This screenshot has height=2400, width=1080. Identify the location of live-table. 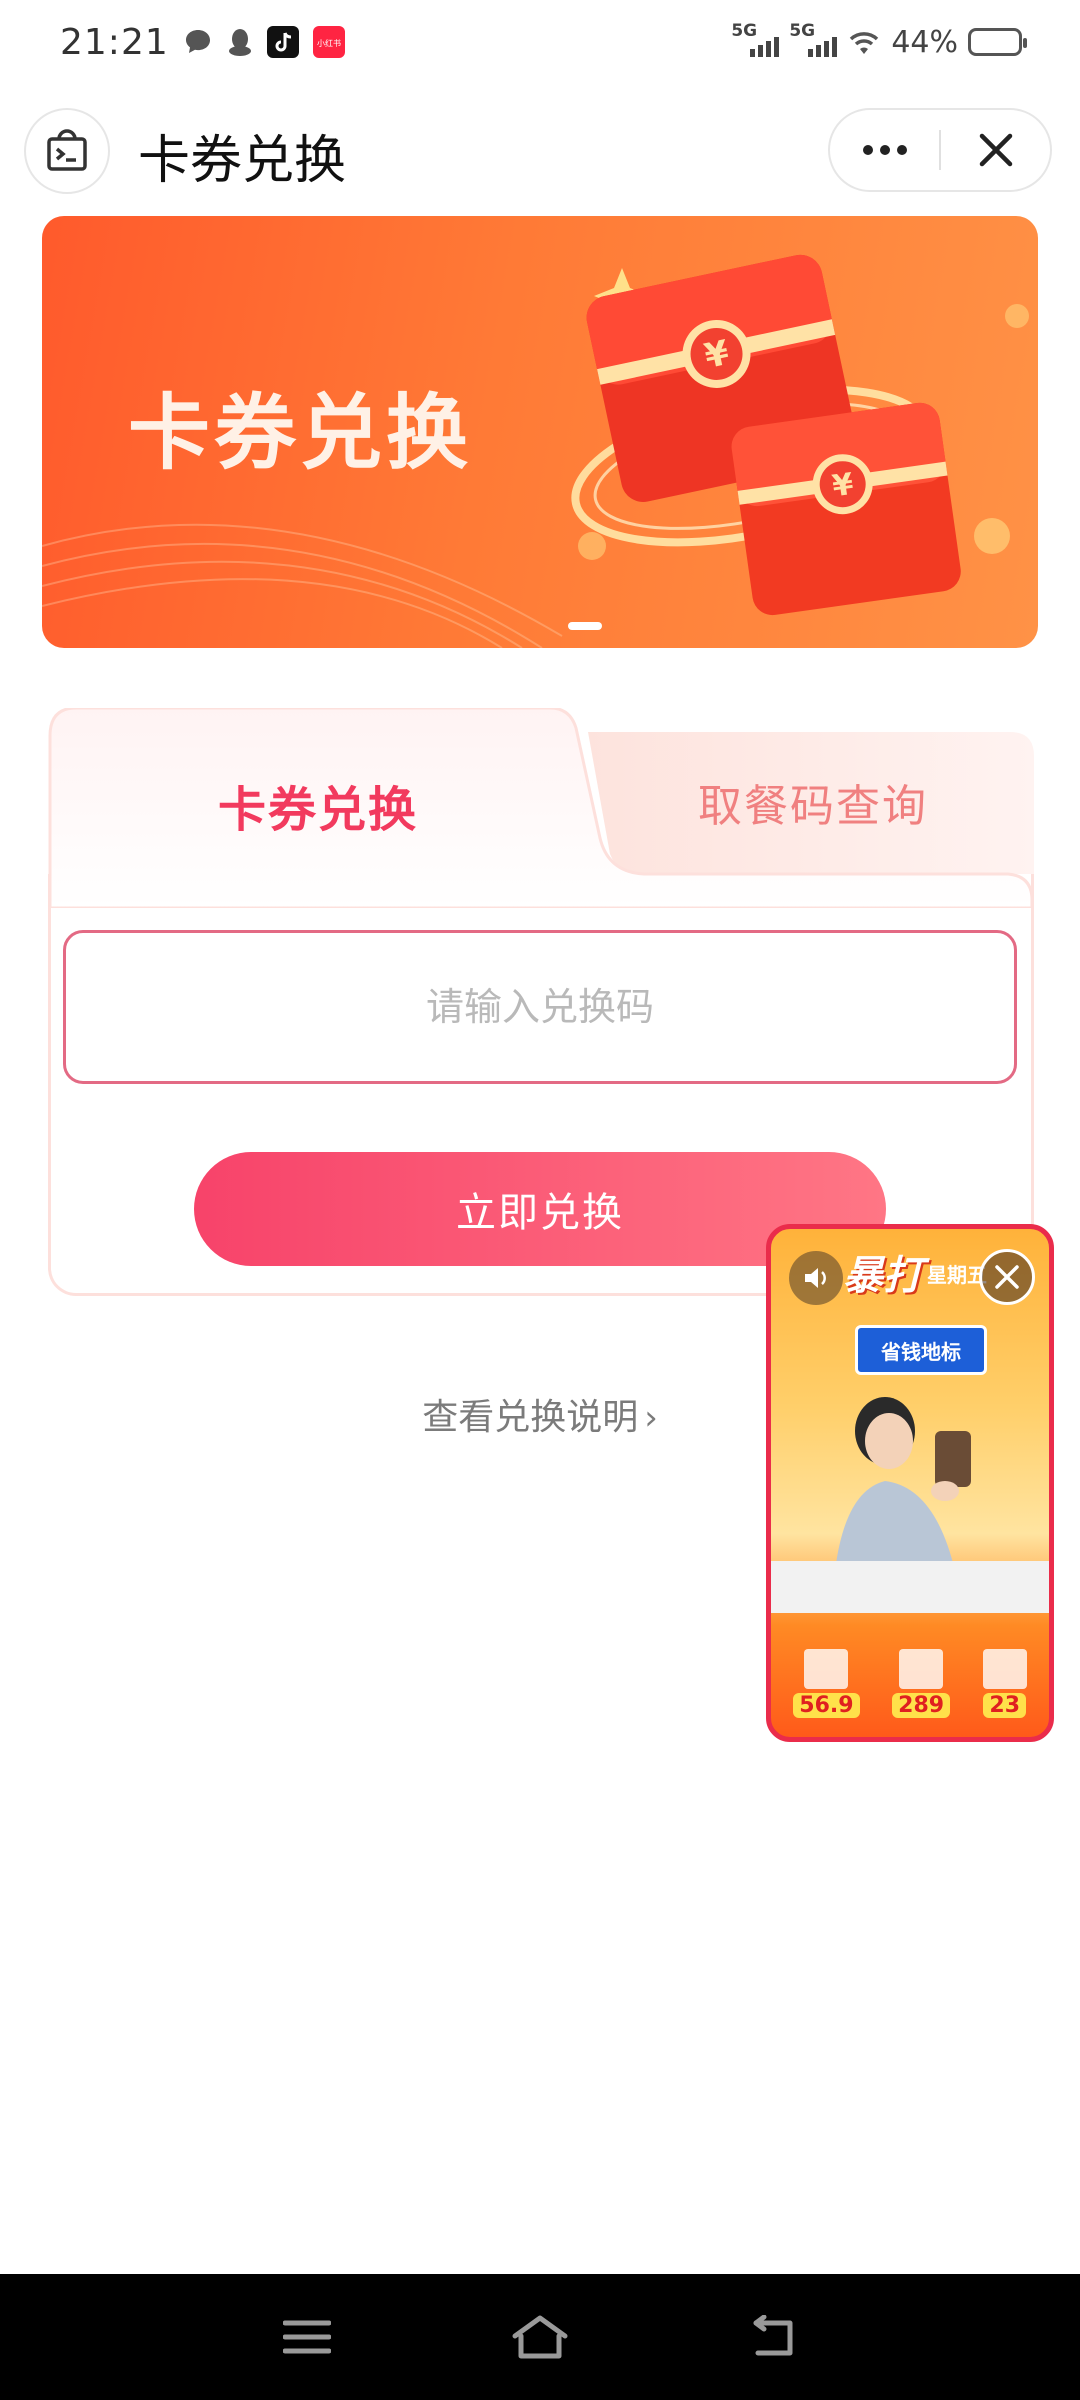
(910, 1587).